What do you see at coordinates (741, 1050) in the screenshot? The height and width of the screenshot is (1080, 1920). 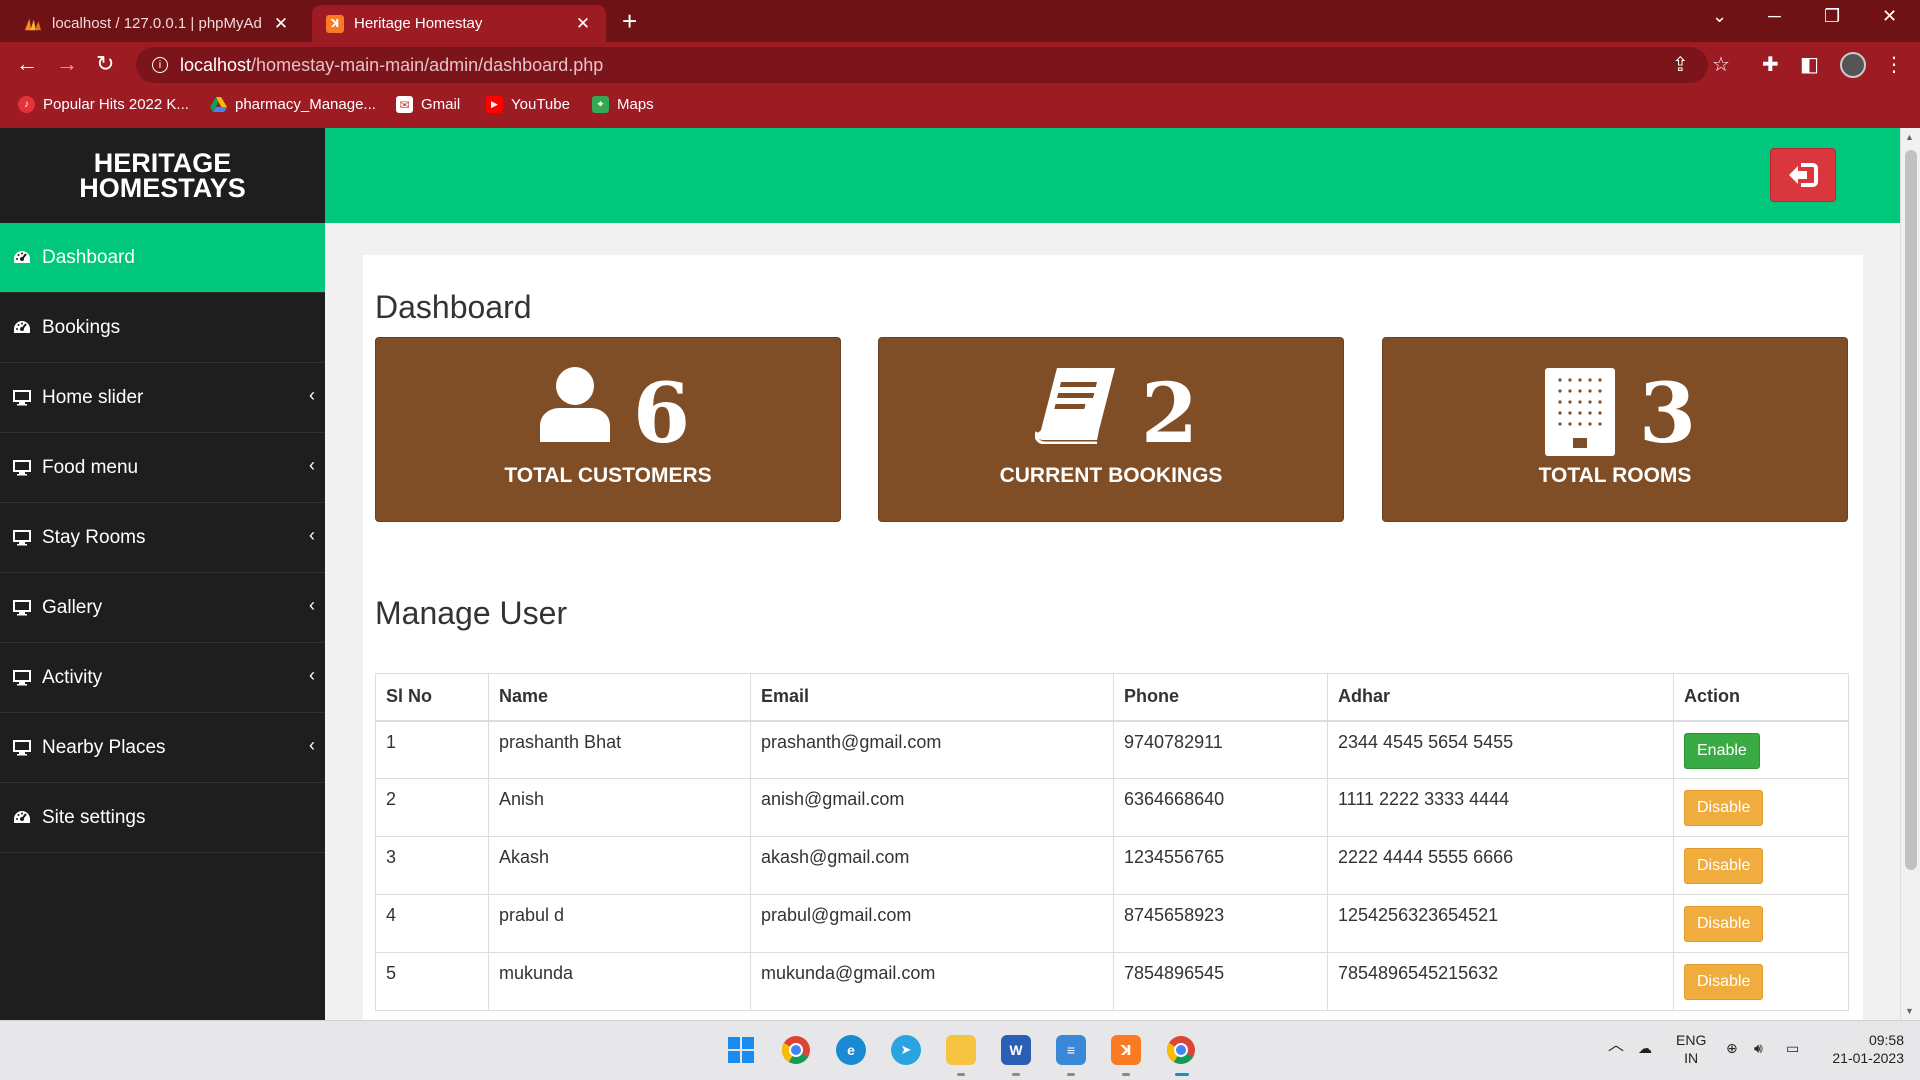 I see `windows-start-icon` at bounding box center [741, 1050].